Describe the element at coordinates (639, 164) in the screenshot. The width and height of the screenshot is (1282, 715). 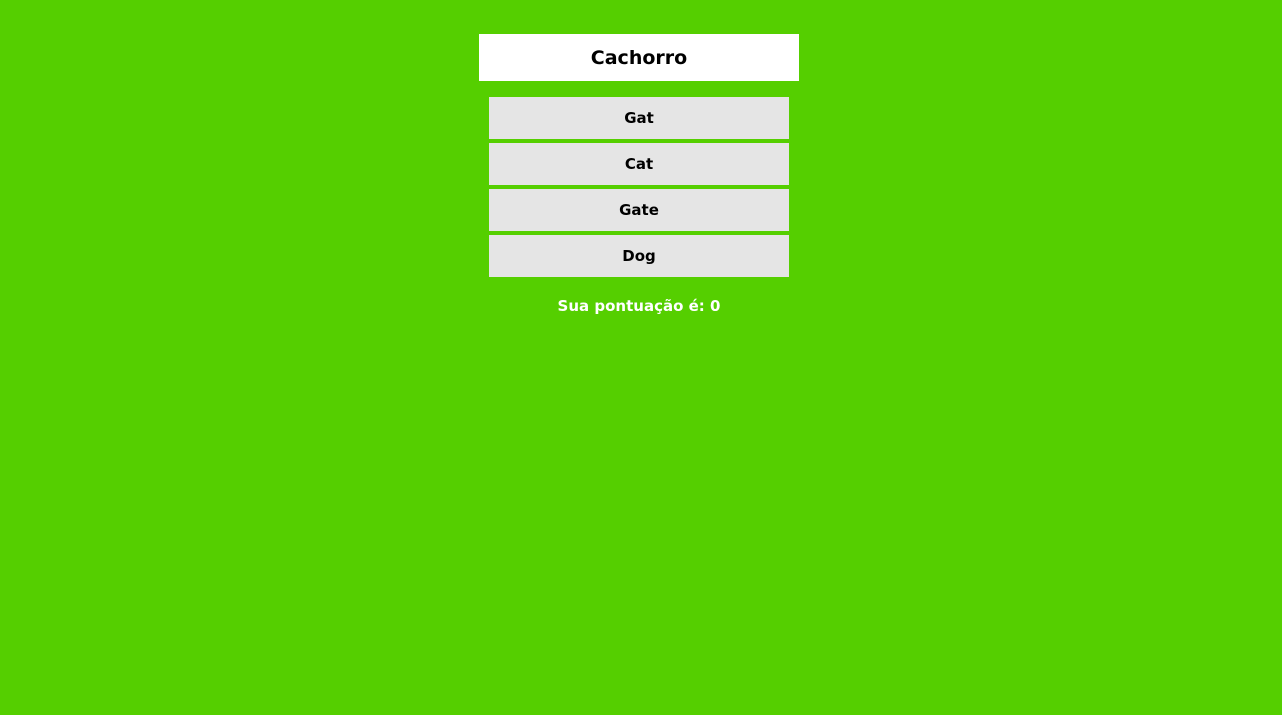
I see `option-button-cat: Cat` at that location.